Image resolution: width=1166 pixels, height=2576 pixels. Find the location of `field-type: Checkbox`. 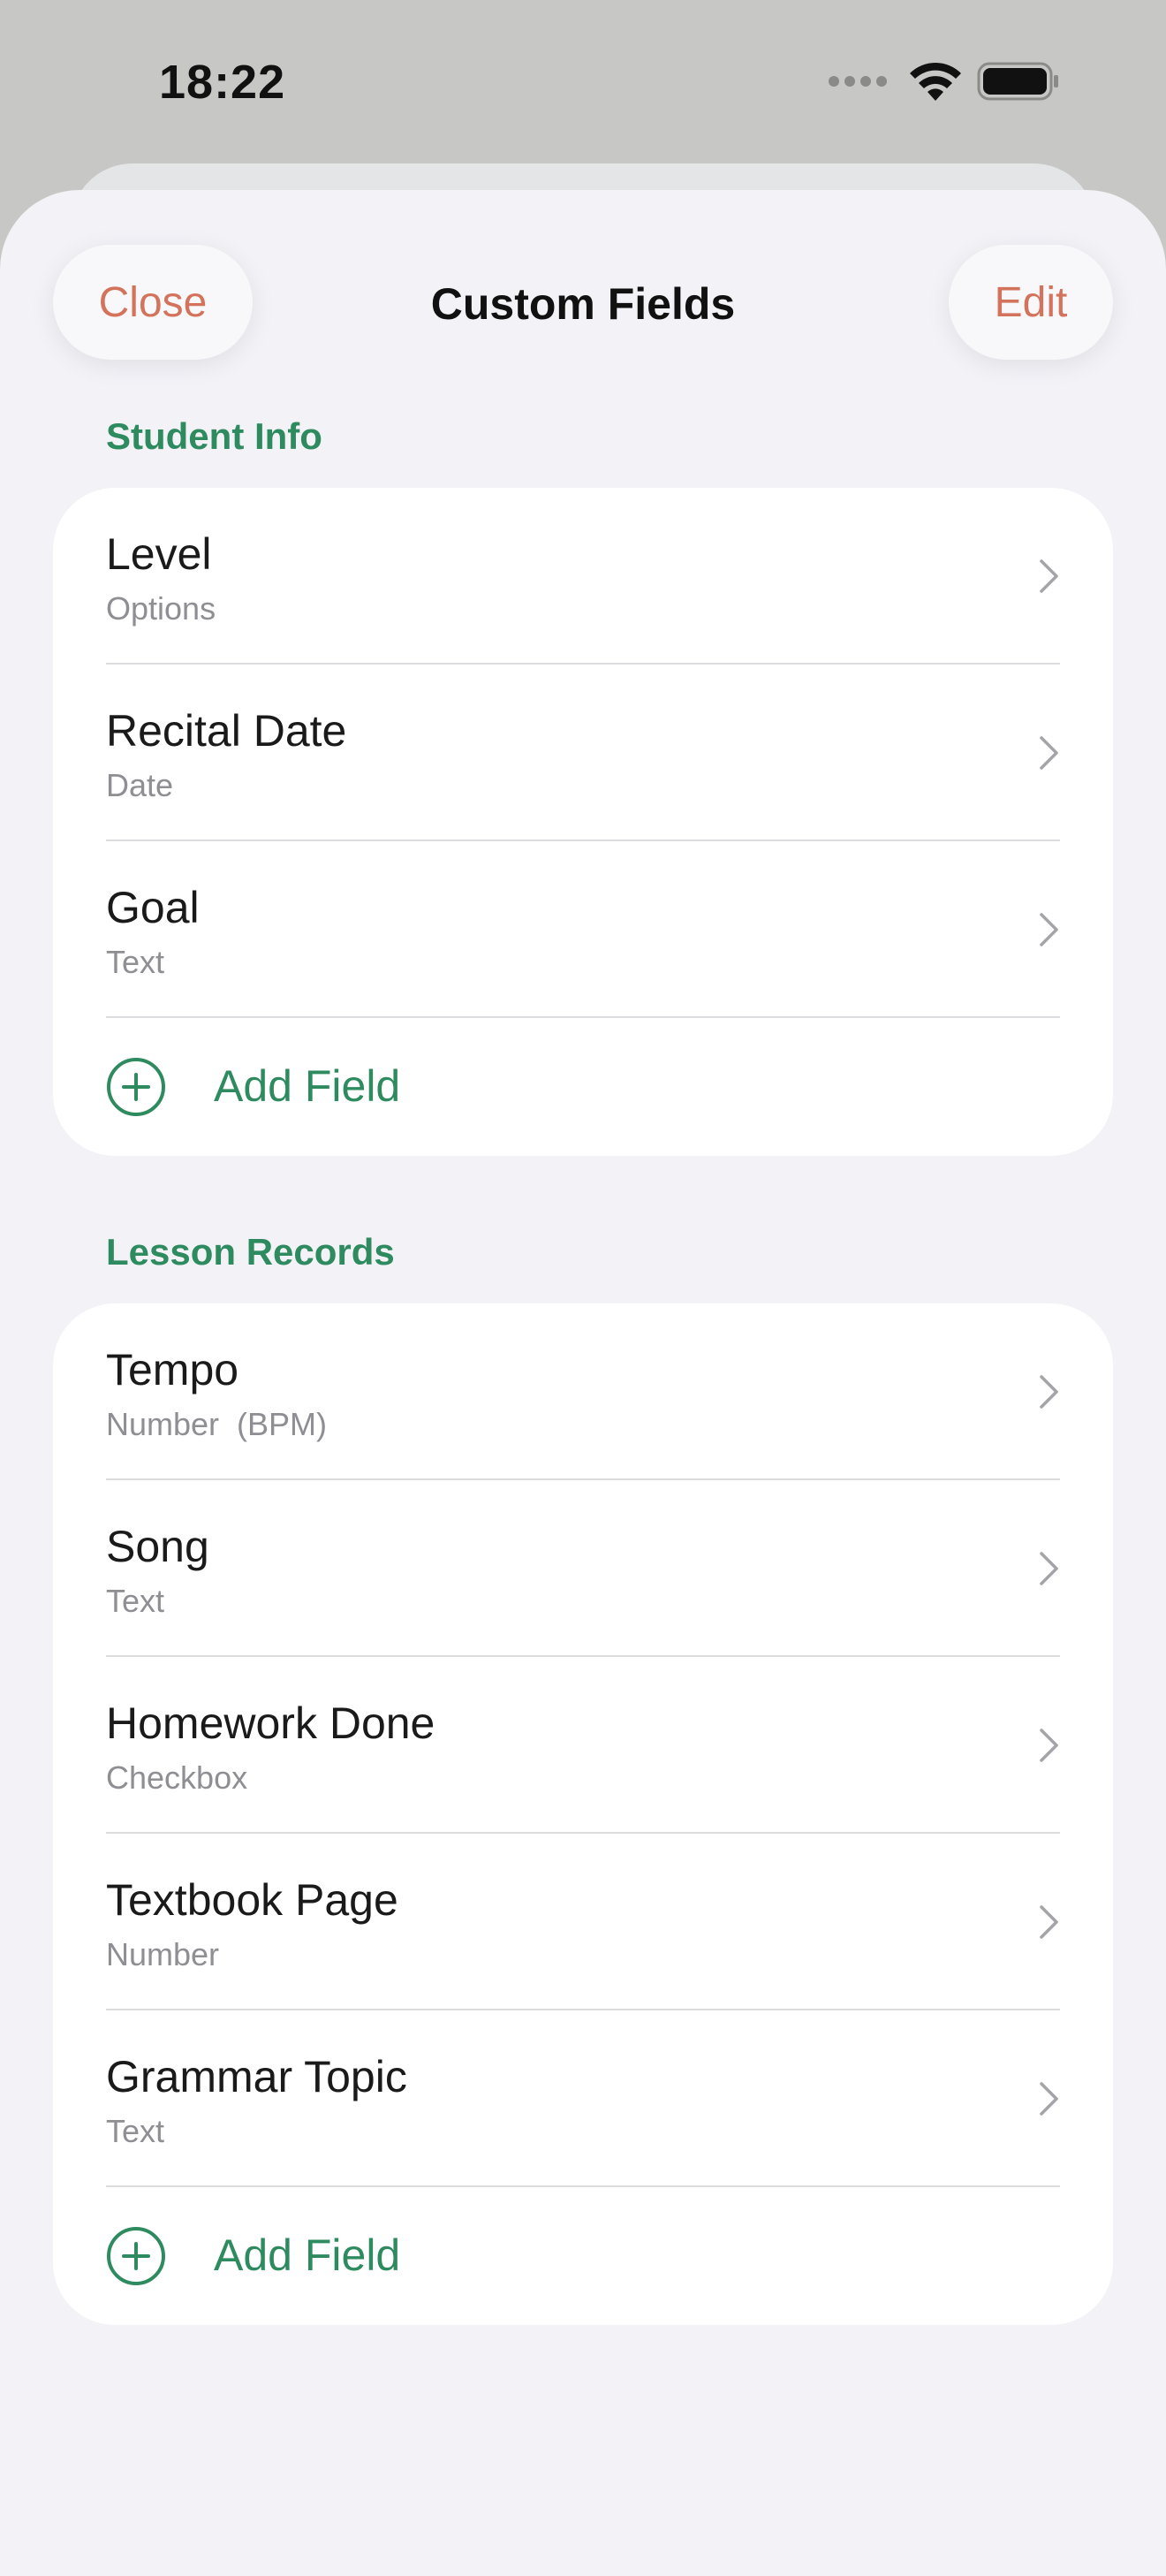

field-type: Checkbox is located at coordinates (177, 1777).